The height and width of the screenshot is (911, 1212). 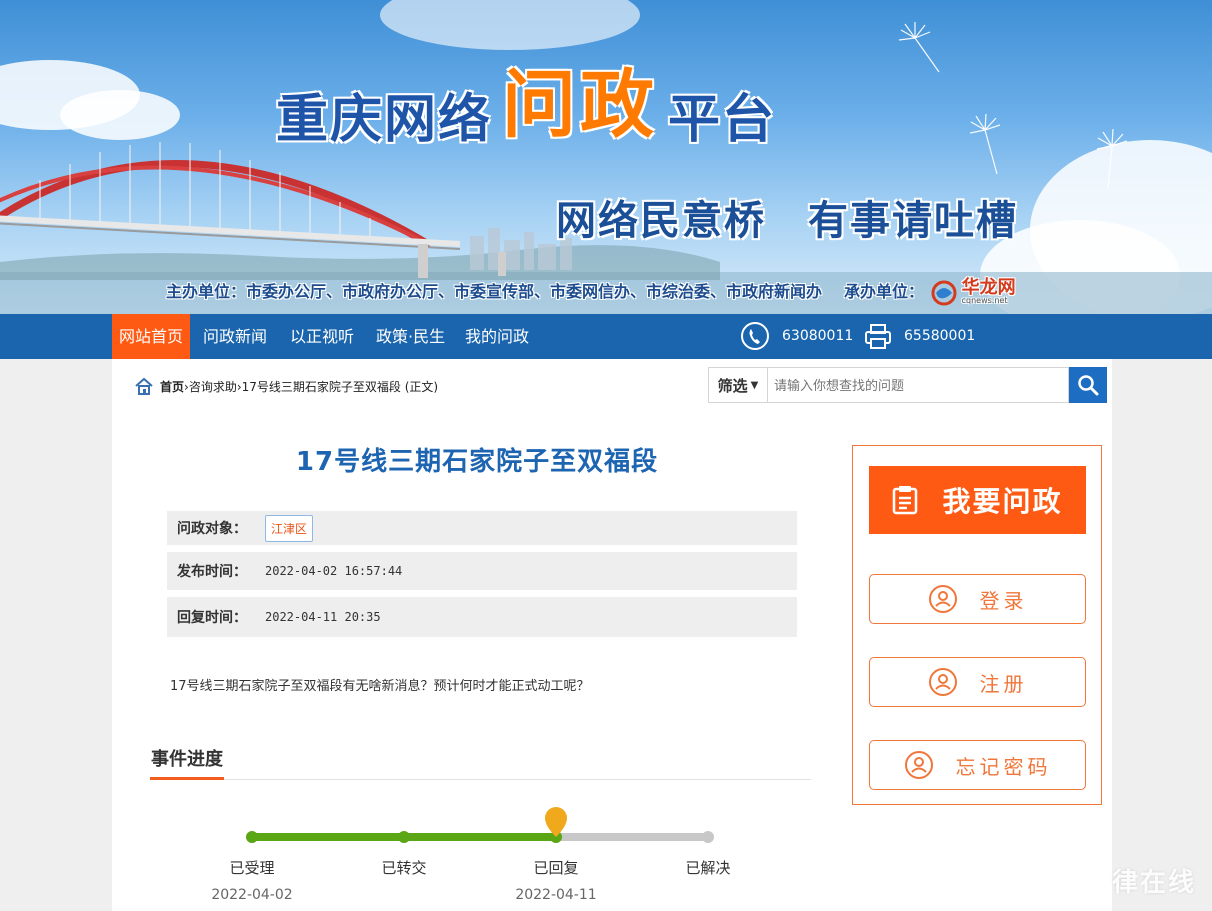 I want to click on reply-time: 2022-04-11 20:35, so click(x=323, y=617).